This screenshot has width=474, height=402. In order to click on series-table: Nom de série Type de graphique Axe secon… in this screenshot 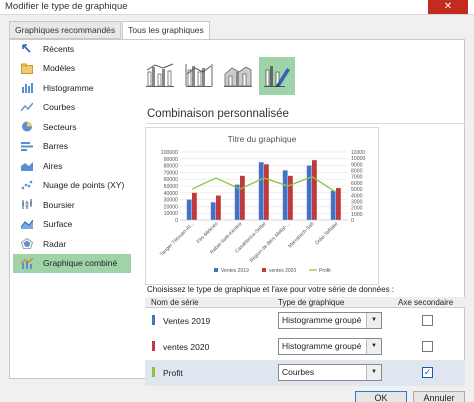, I will do `click(305, 341)`.